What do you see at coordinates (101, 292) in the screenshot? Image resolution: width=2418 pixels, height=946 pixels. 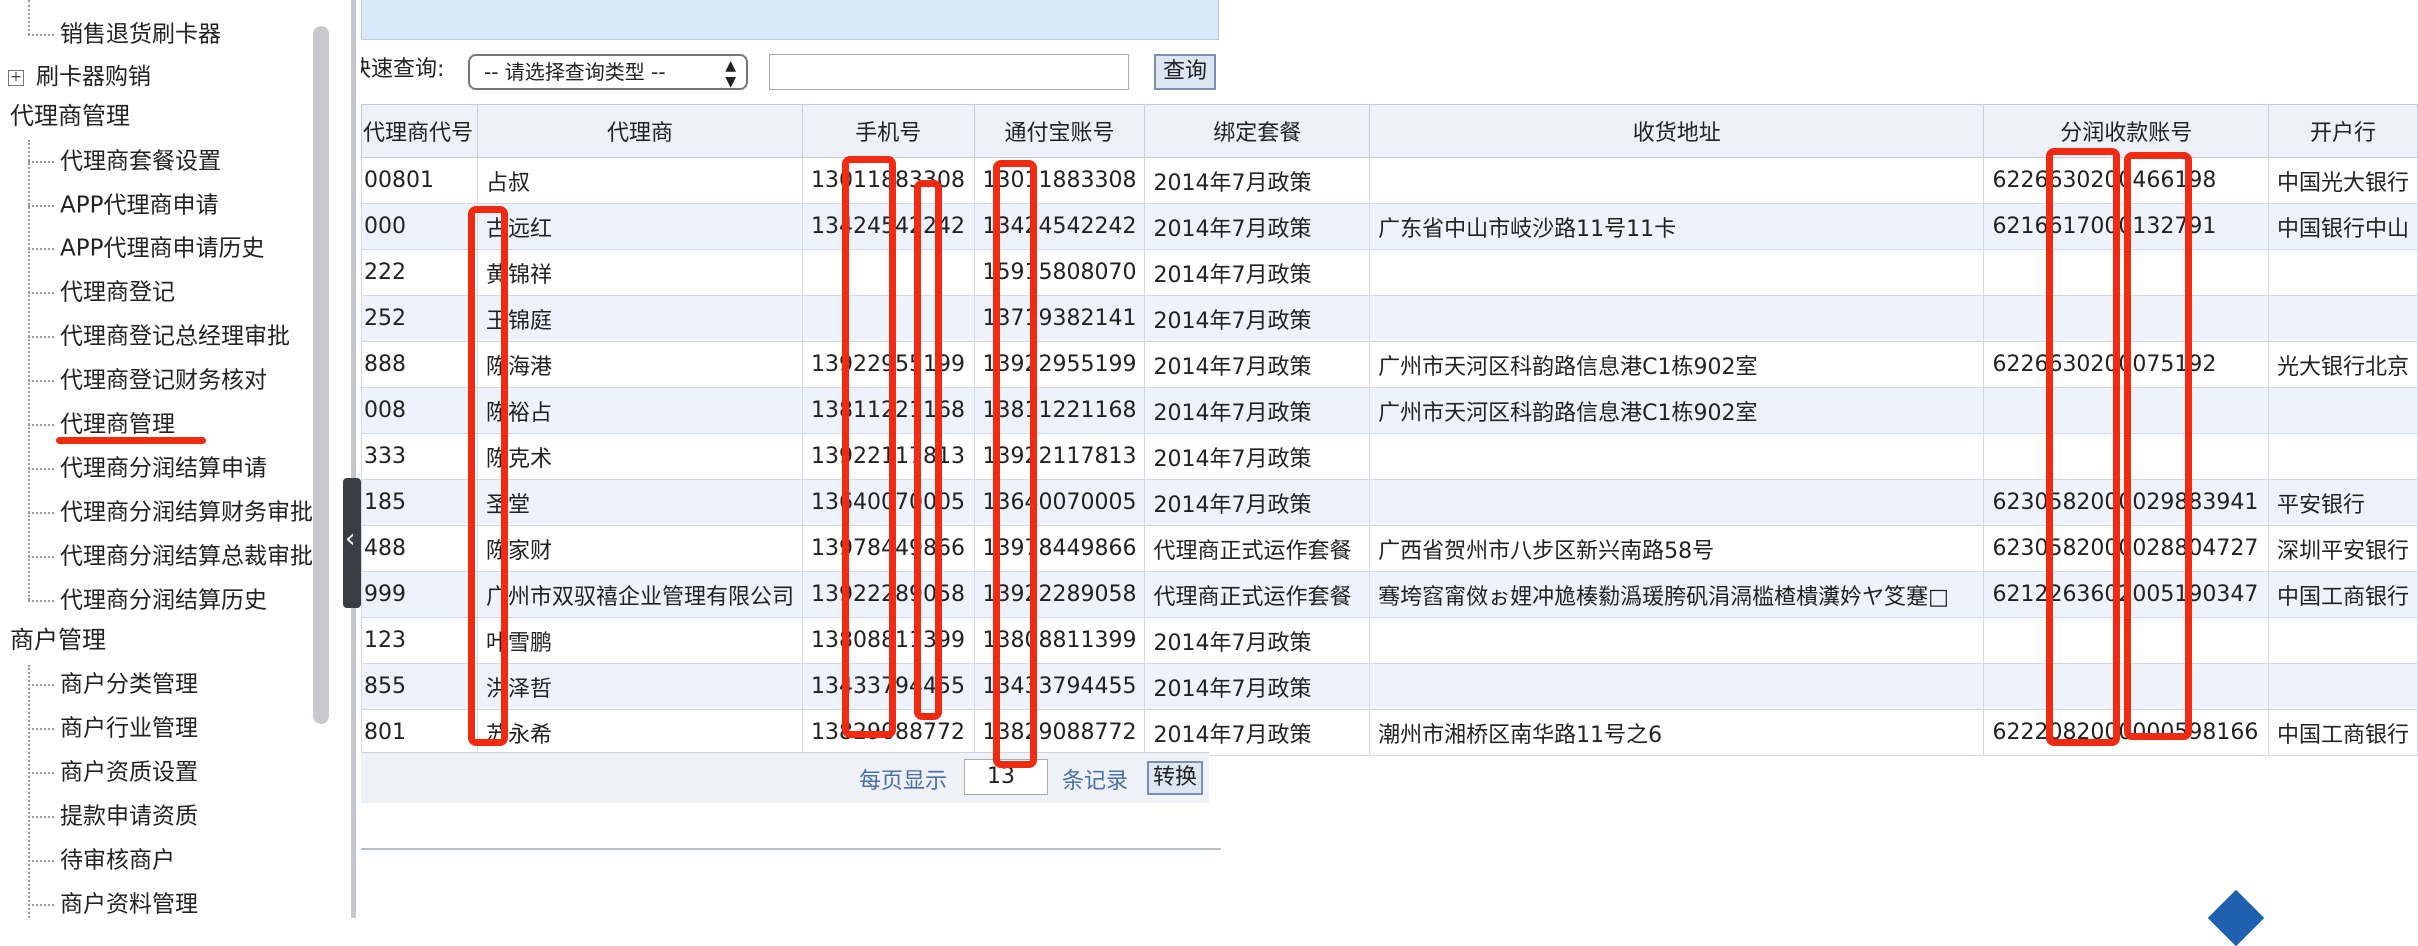 I see `tree-item-agent-registration: 代理商登记` at bounding box center [101, 292].